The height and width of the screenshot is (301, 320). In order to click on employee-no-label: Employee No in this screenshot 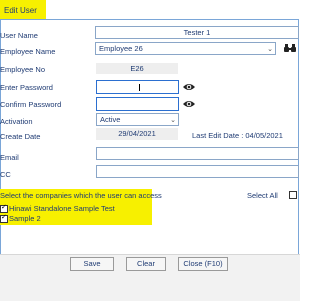, I will do `click(23, 69)`.